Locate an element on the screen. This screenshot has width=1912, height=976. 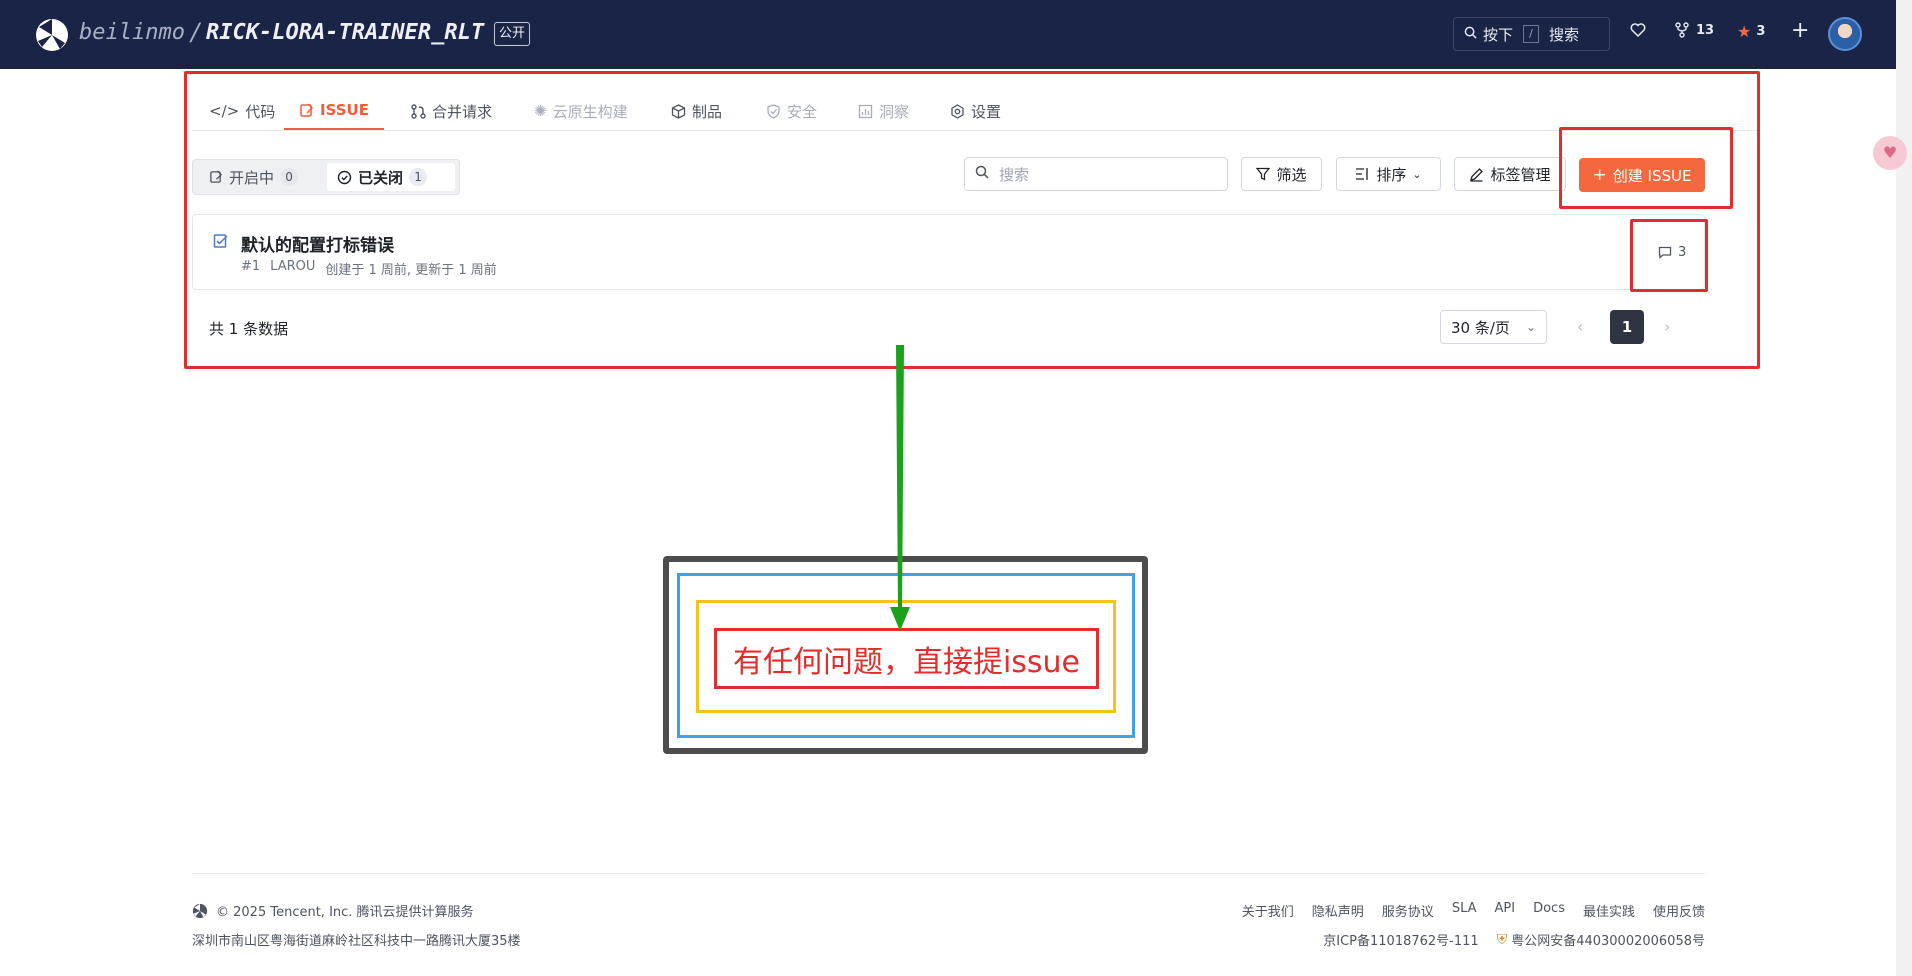
footer-address: 深圳市南山区粤海街道麻岭社区科技中一路腾讯大厦35楼 is located at coordinates (356, 941).